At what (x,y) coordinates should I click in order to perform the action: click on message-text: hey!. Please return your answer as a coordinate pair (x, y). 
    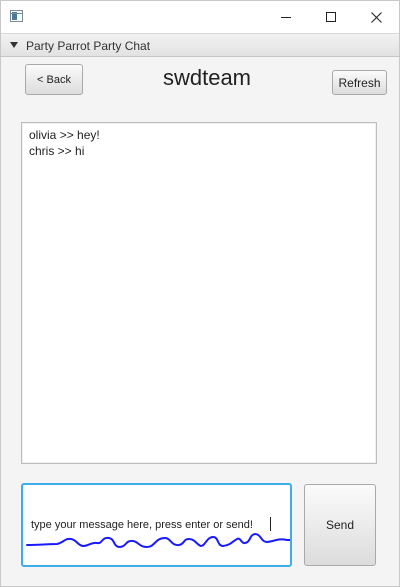
    Looking at the image, I should click on (88, 135).